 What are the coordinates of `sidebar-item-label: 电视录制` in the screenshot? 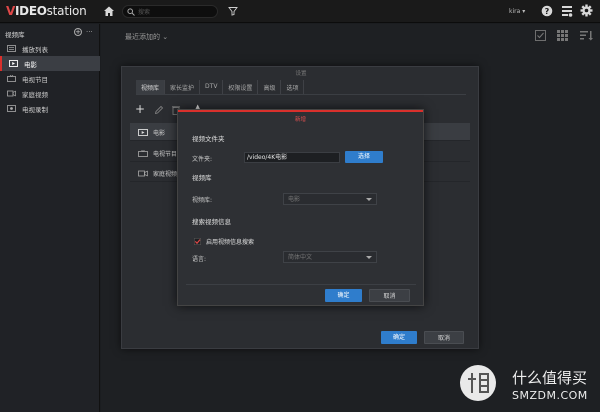 It's located at (35, 110).